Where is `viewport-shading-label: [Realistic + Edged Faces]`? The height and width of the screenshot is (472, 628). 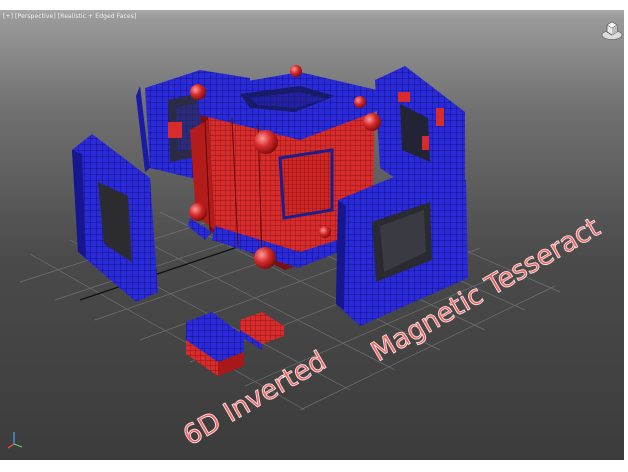 viewport-shading-label: [Realistic + Edged Faces] is located at coordinates (97, 16).